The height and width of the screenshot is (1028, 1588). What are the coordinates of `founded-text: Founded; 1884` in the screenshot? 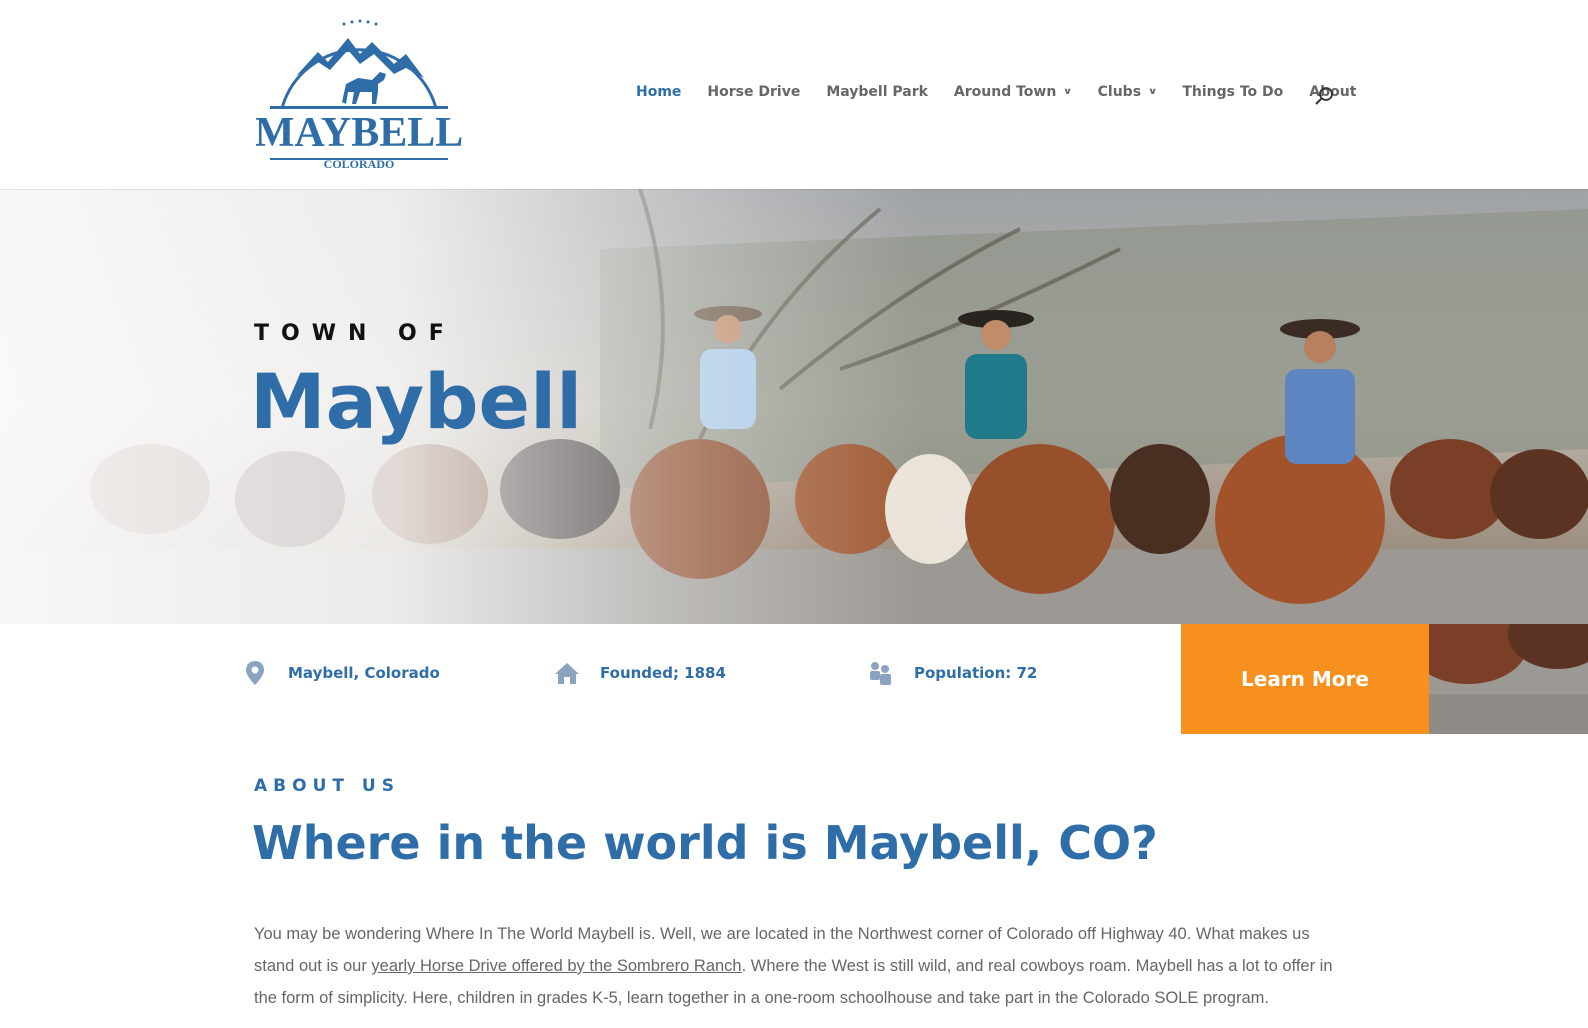 It's located at (663, 673).